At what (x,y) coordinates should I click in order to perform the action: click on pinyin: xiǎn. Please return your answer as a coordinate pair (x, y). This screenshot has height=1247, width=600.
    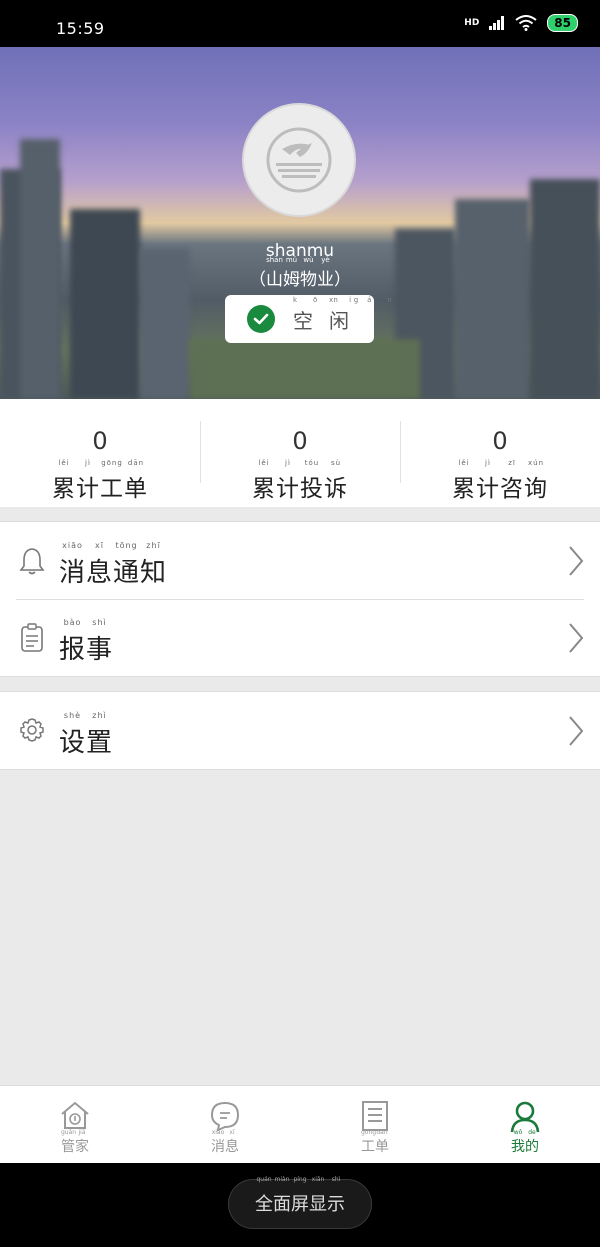
    Looking at the image, I should click on (318, 1179).